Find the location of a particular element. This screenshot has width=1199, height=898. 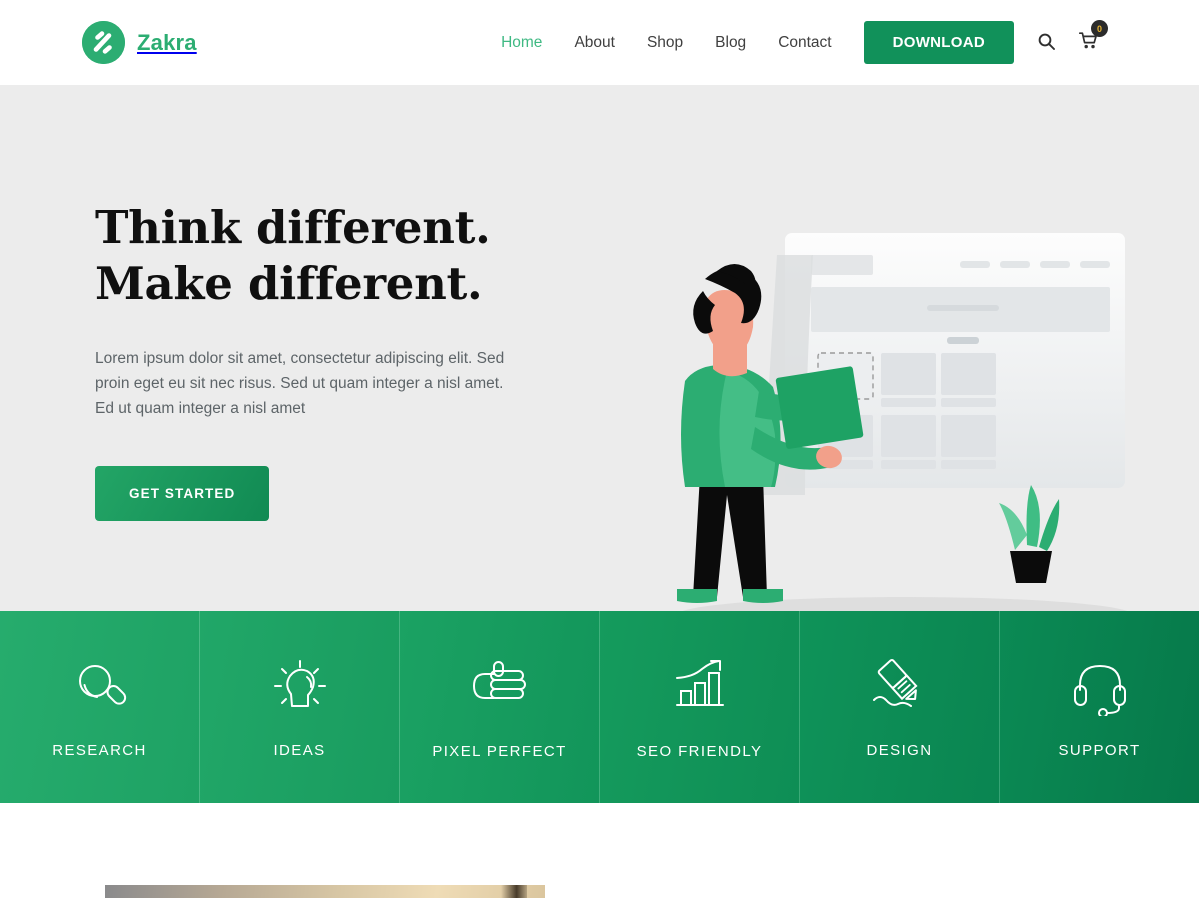

nav-item-home: Home is located at coordinates (521, 43).